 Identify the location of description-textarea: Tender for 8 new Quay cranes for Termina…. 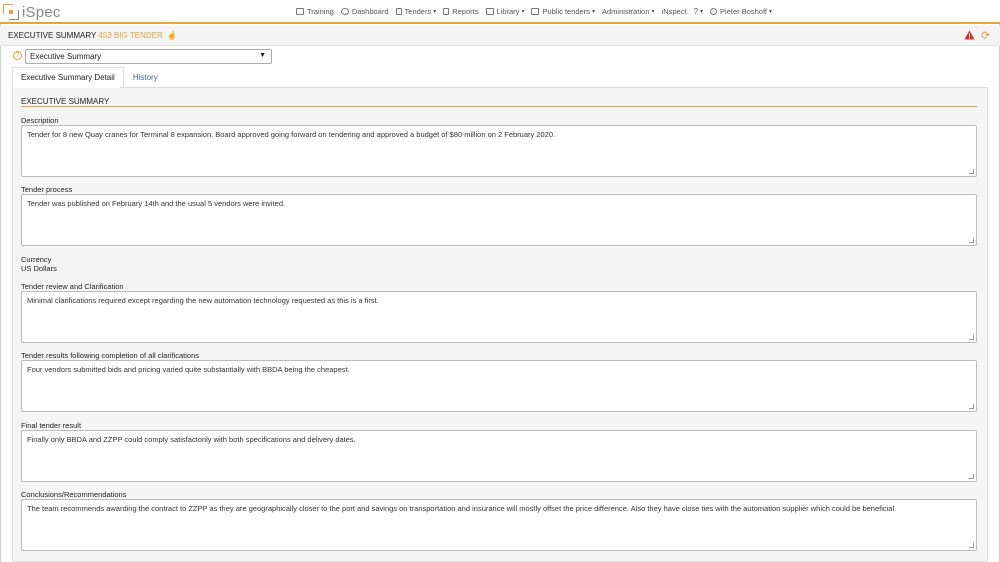
(499, 151).